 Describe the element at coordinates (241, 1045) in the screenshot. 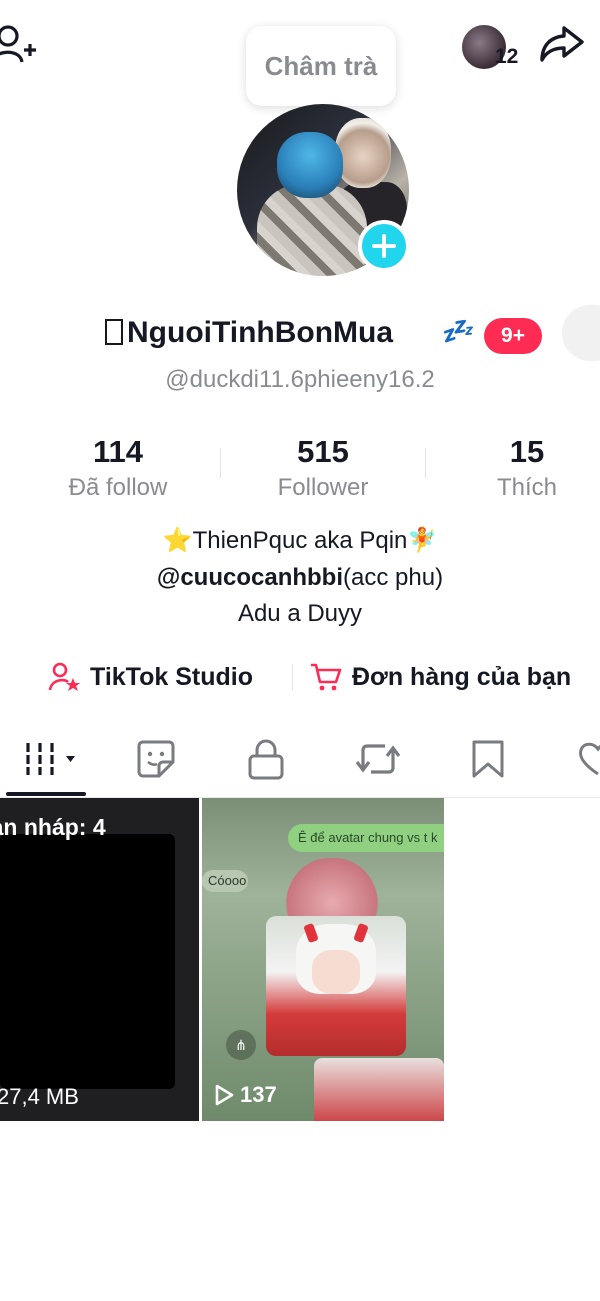

I see `video-share-icon: ⋔` at that location.